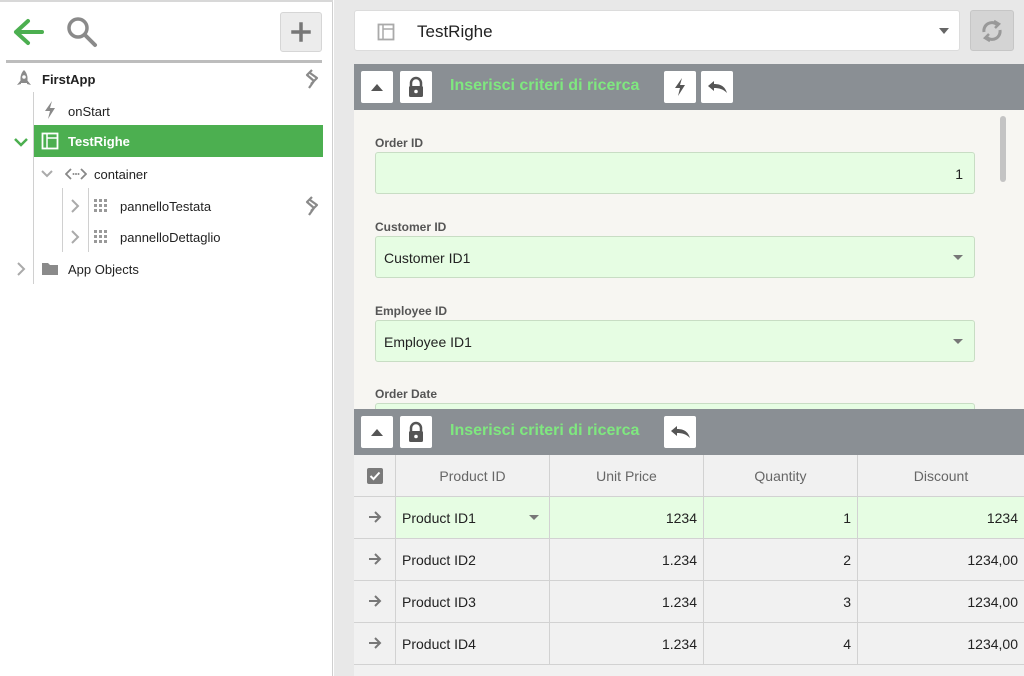 This screenshot has height=676, width=1024. I want to click on quantity-cell: 1, so click(781, 517).